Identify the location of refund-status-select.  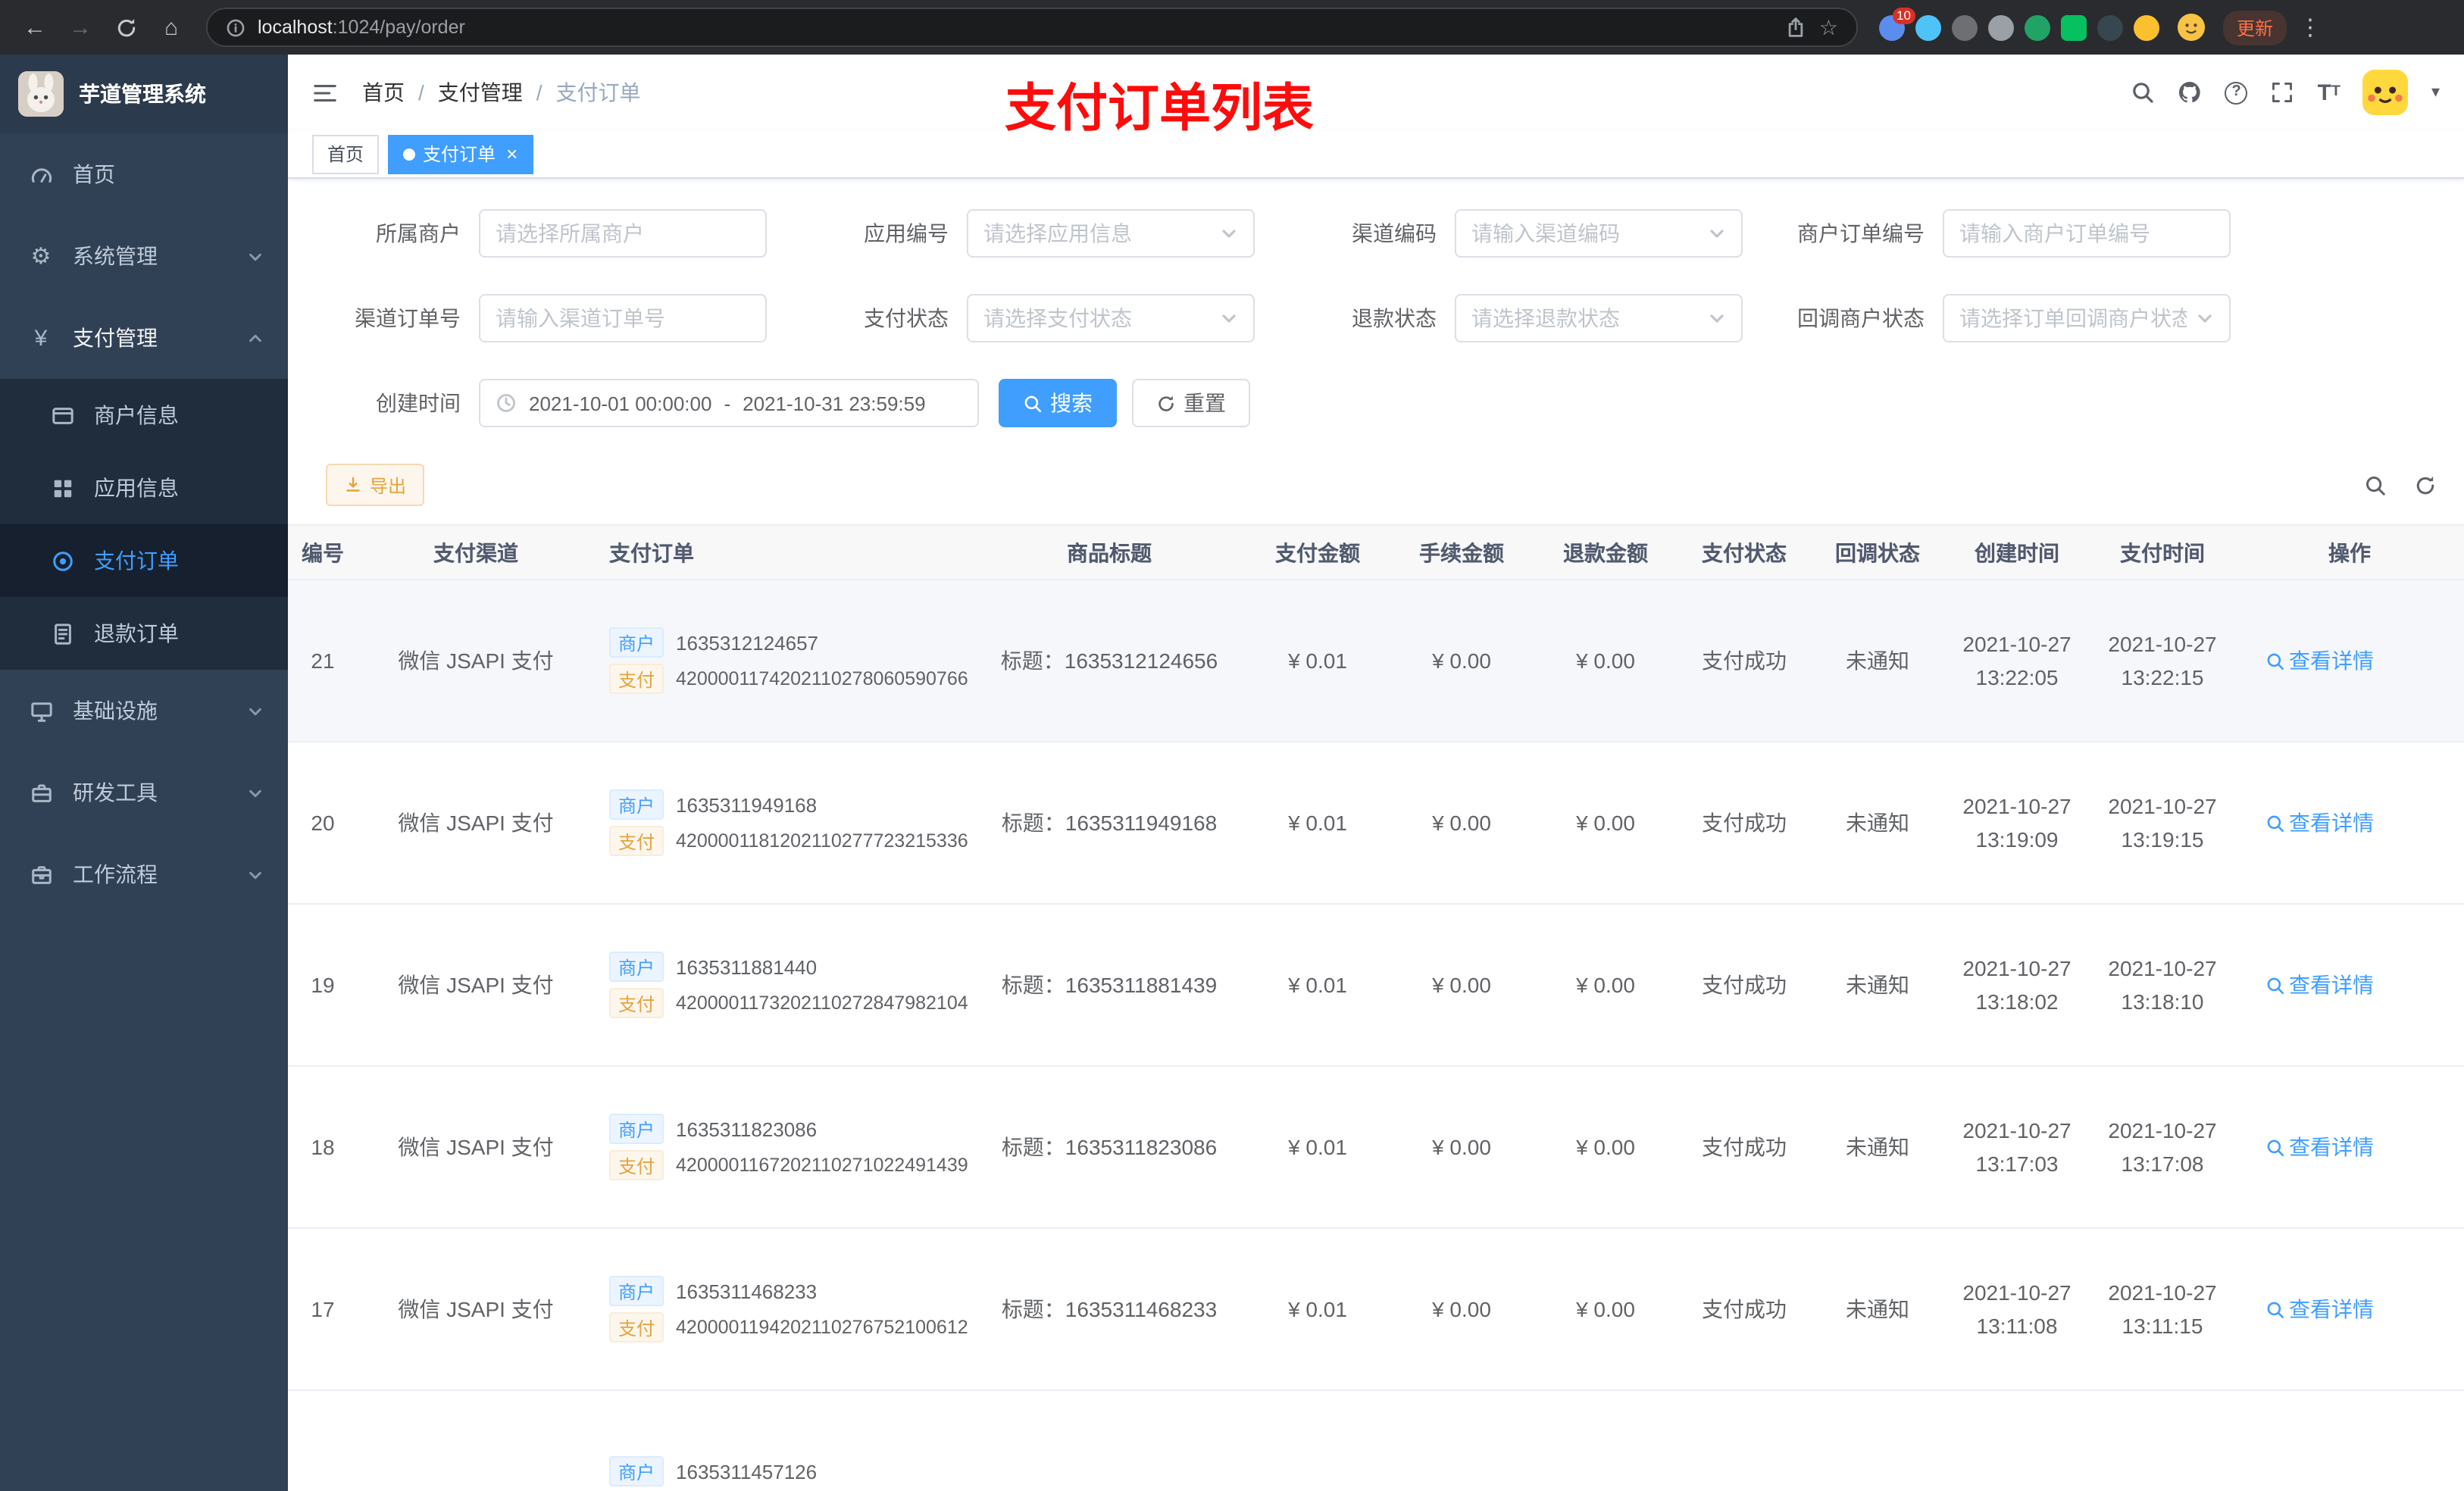
(1585, 318).